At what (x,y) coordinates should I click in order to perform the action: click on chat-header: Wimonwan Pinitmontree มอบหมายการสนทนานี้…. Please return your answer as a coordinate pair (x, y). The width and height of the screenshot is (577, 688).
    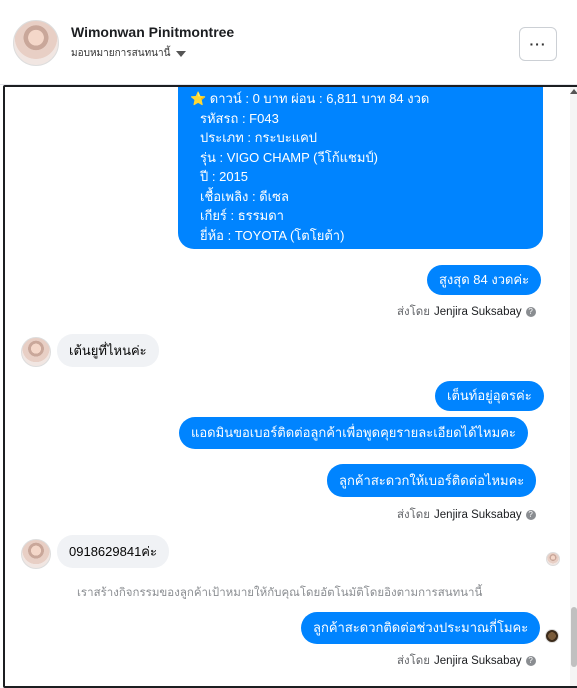
    Looking at the image, I should click on (288, 42).